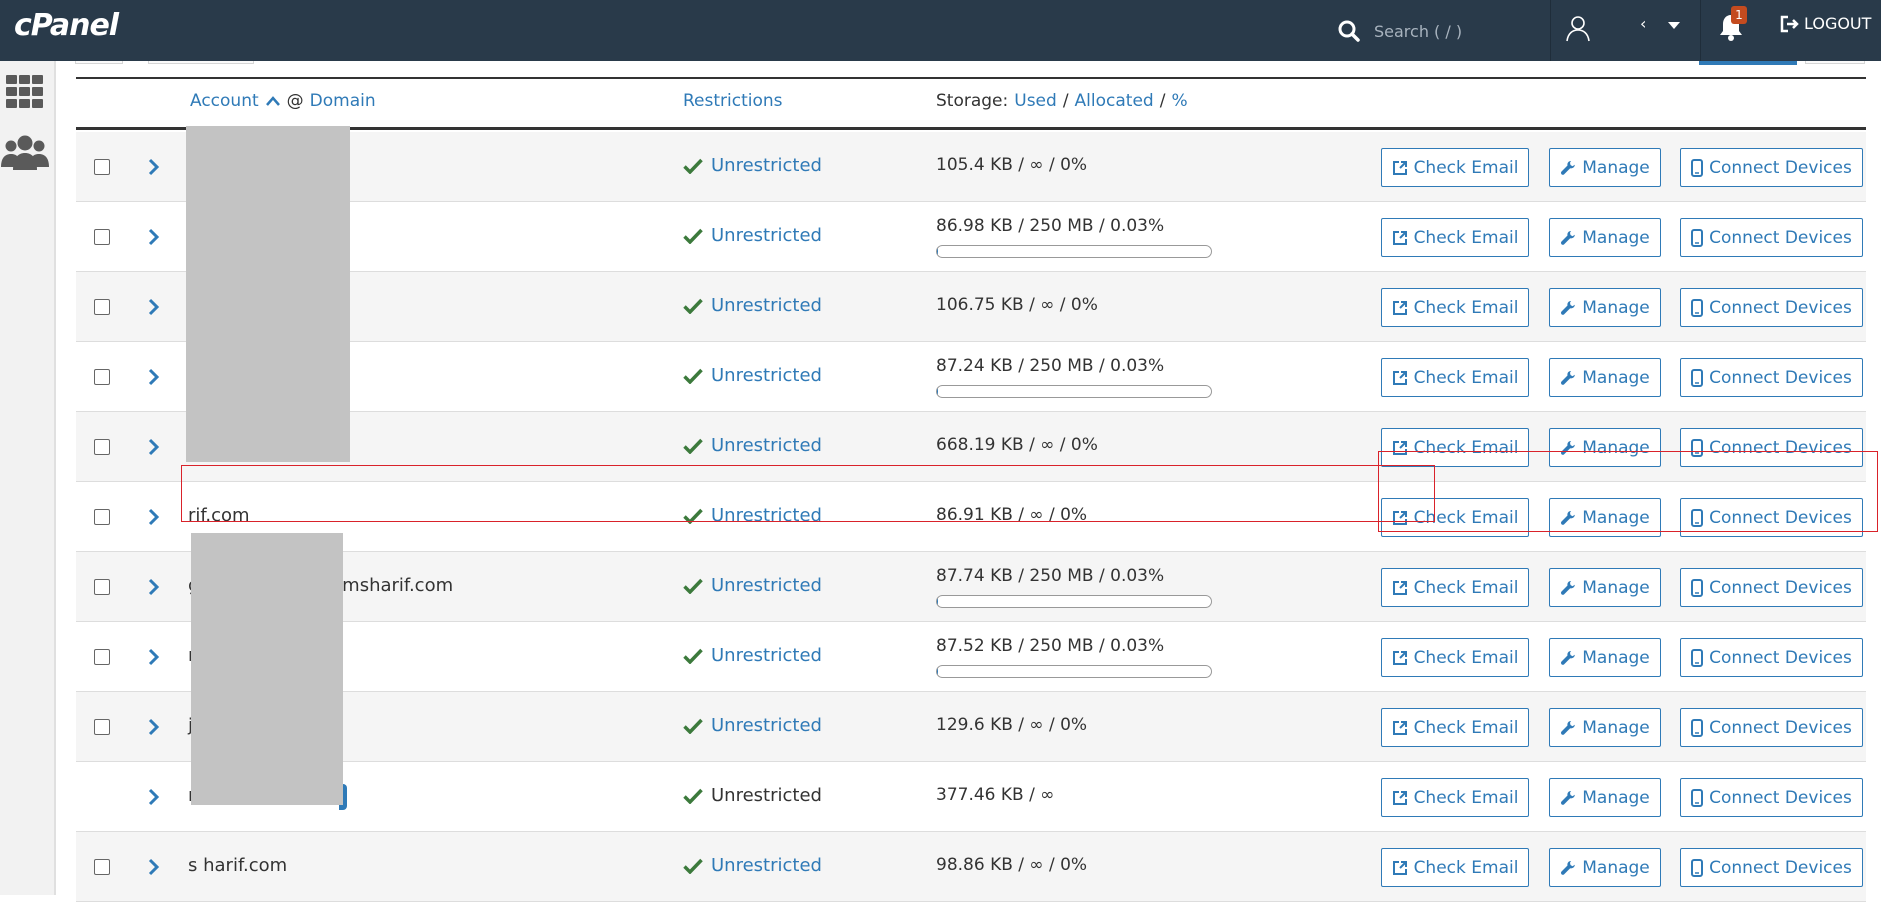 The image size is (1881, 902). Describe the element at coordinates (1011, 725) in the screenshot. I see `storage-usage: 129.6 KB / ∞ / 0%` at that location.